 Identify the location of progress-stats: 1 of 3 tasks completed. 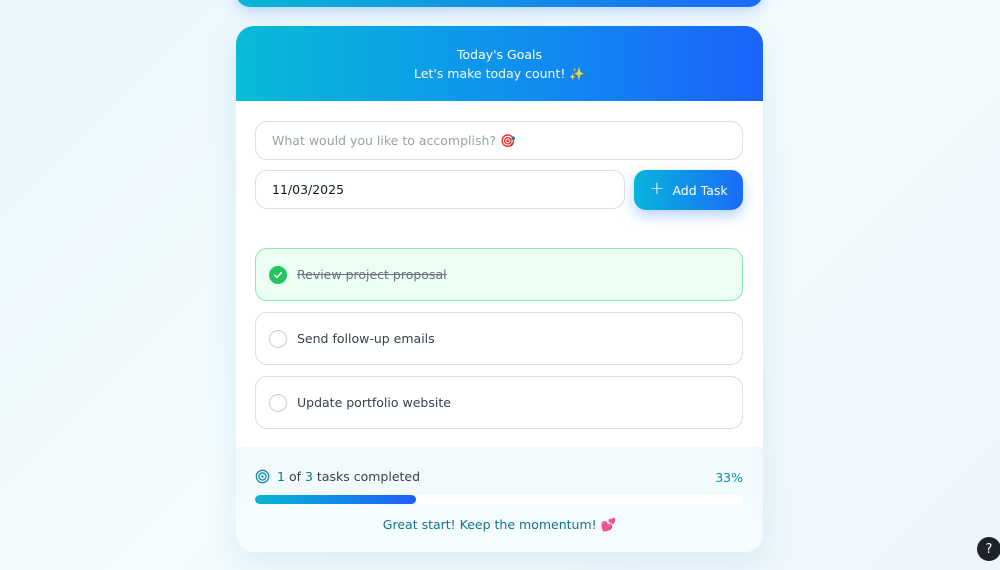
(337, 476).